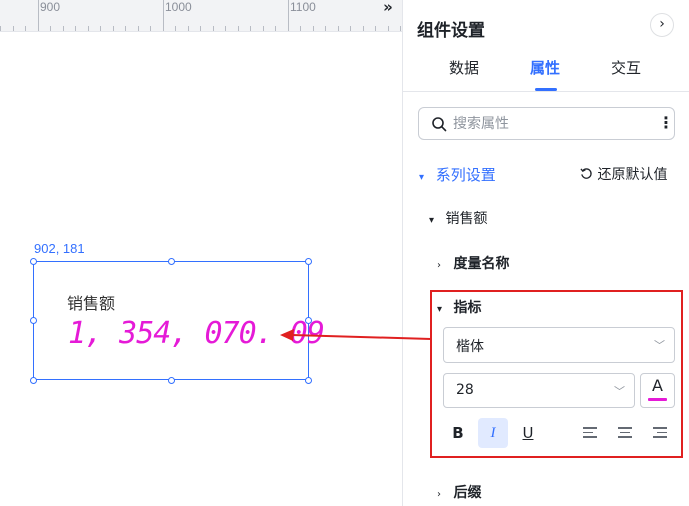 The image size is (689, 506). I want to click on search-input, so click(548, 124).